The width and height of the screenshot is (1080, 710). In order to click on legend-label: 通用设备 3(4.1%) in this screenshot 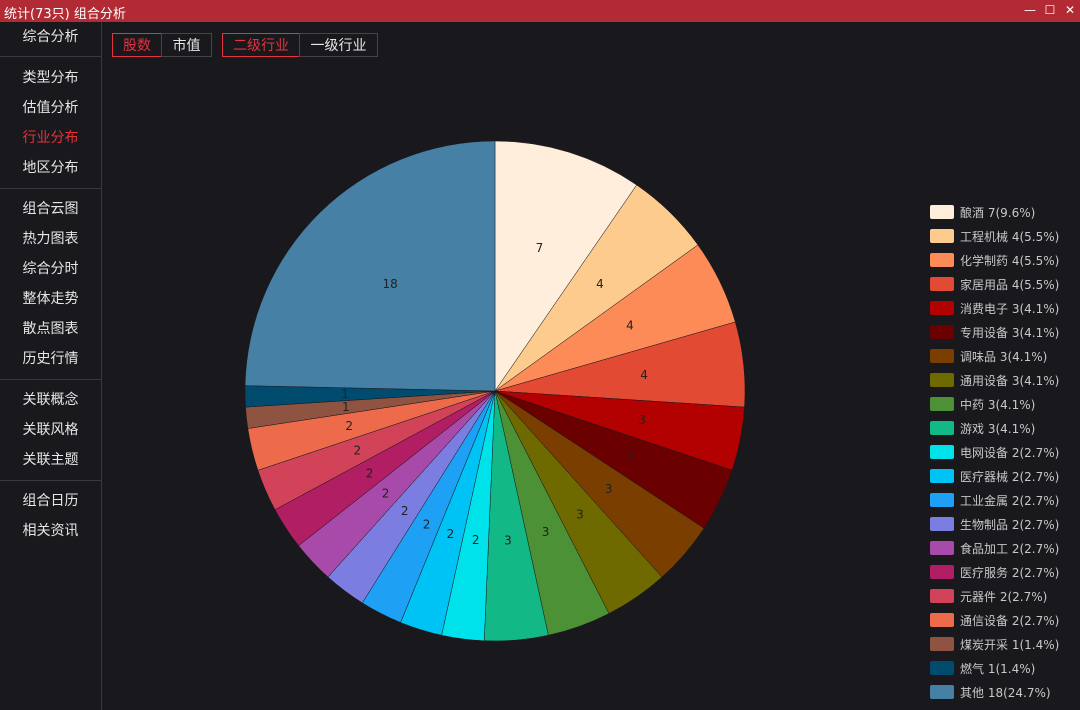, I will do `click(1010, 381)`.